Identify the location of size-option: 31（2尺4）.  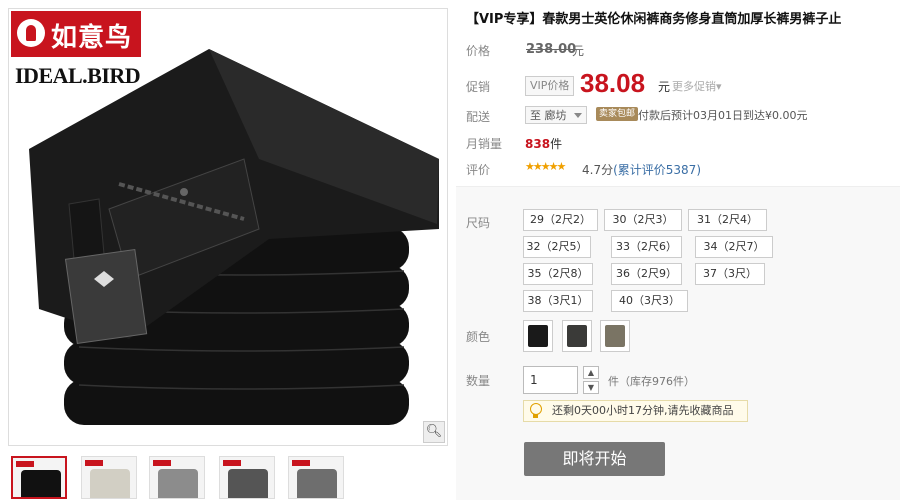
(727, 220).